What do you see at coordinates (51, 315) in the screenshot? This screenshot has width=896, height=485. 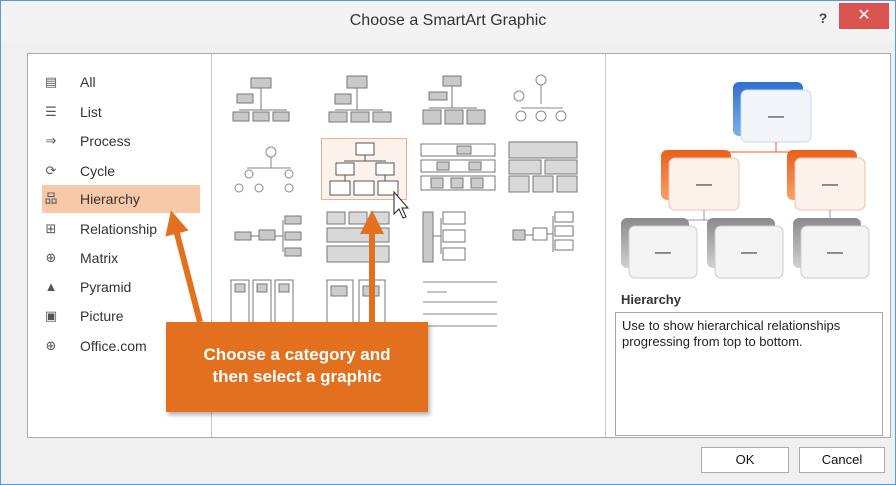 I see `picture-icon: ▣` at bounding box center [51, 315].